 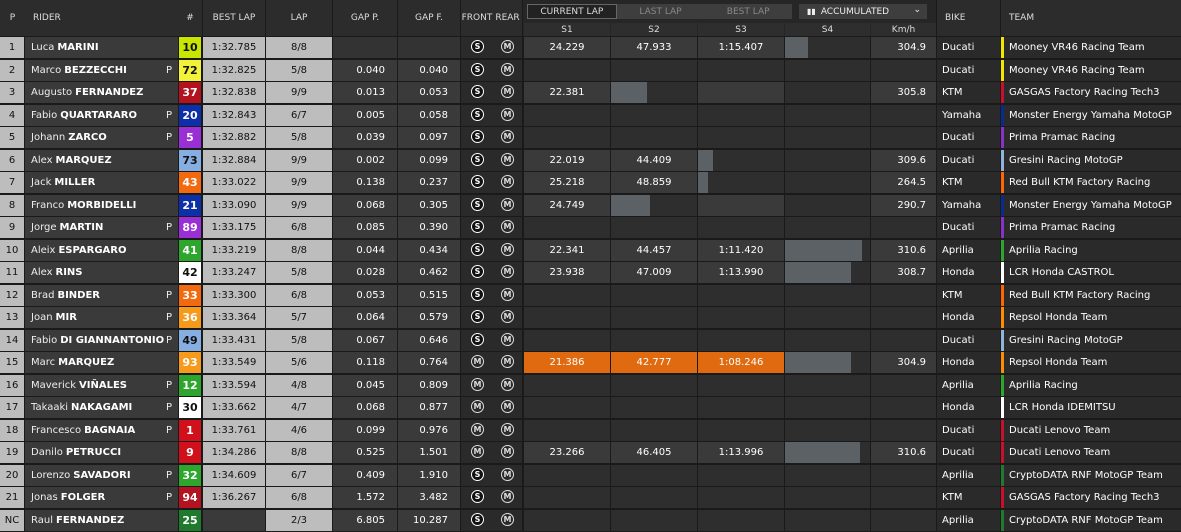 I want to click on header-bike: BIKE, so click(x=968, y=18).